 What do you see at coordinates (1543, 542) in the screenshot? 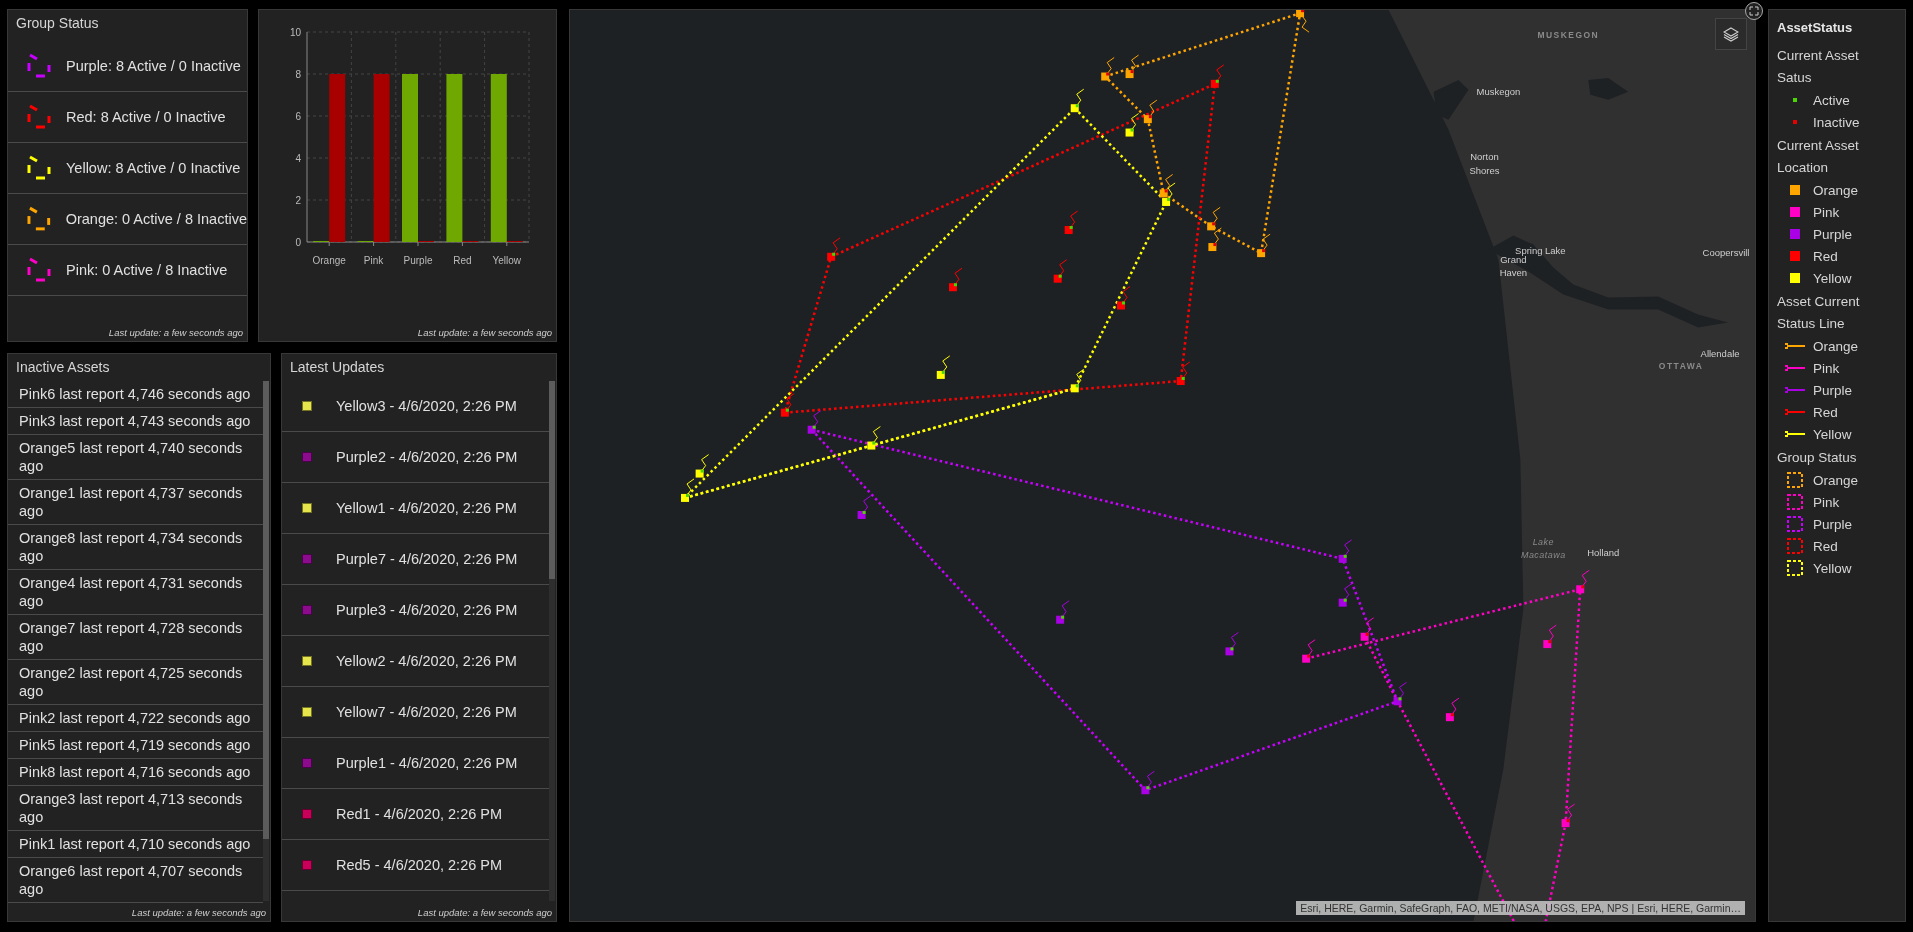
I see `map-place-label: Lake` at bounding box center [1543, 542].